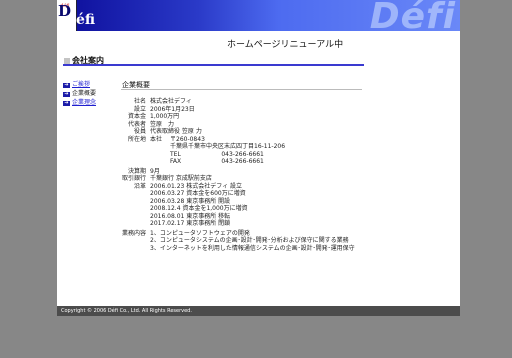 Image resolution: width=512 pixels, height=358 pixels. I want to click on address-branch: 本社, so click(156, 139).